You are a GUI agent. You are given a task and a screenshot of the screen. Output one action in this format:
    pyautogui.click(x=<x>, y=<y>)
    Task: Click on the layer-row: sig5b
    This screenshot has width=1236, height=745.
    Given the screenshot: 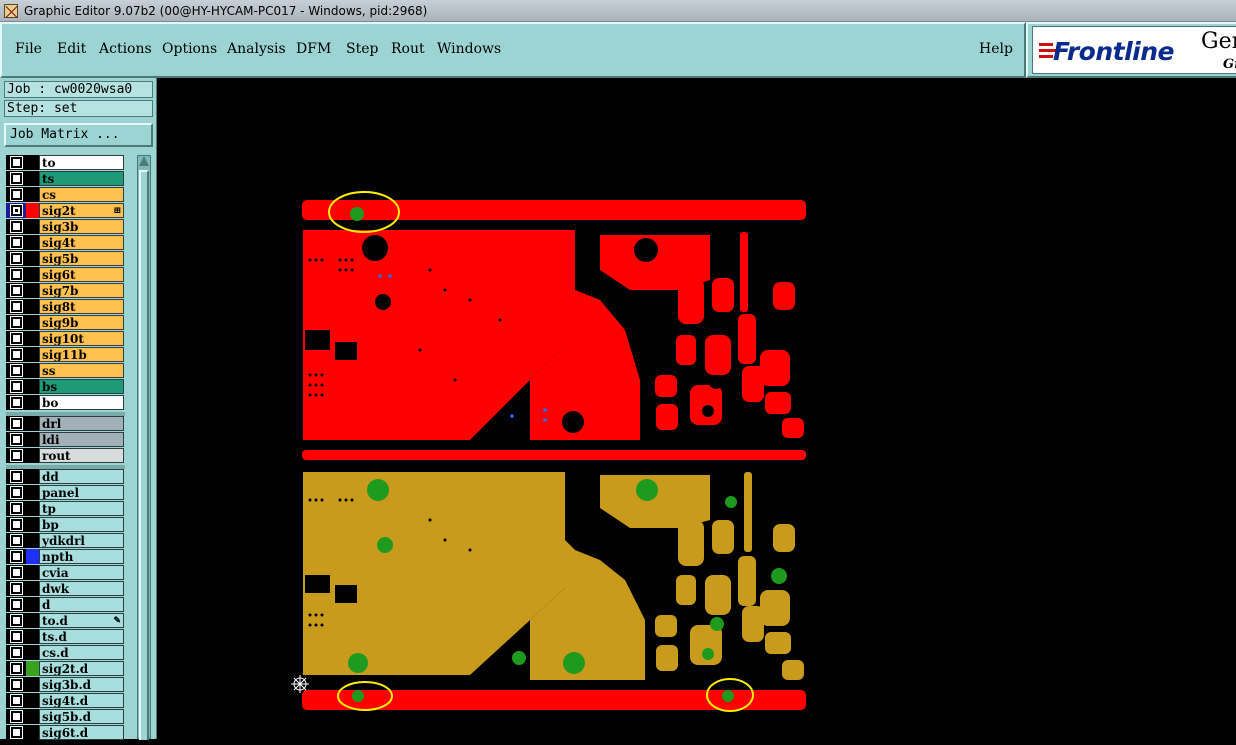 What is the action you would take?
    pyautogui.click(x=65, y=258)
    